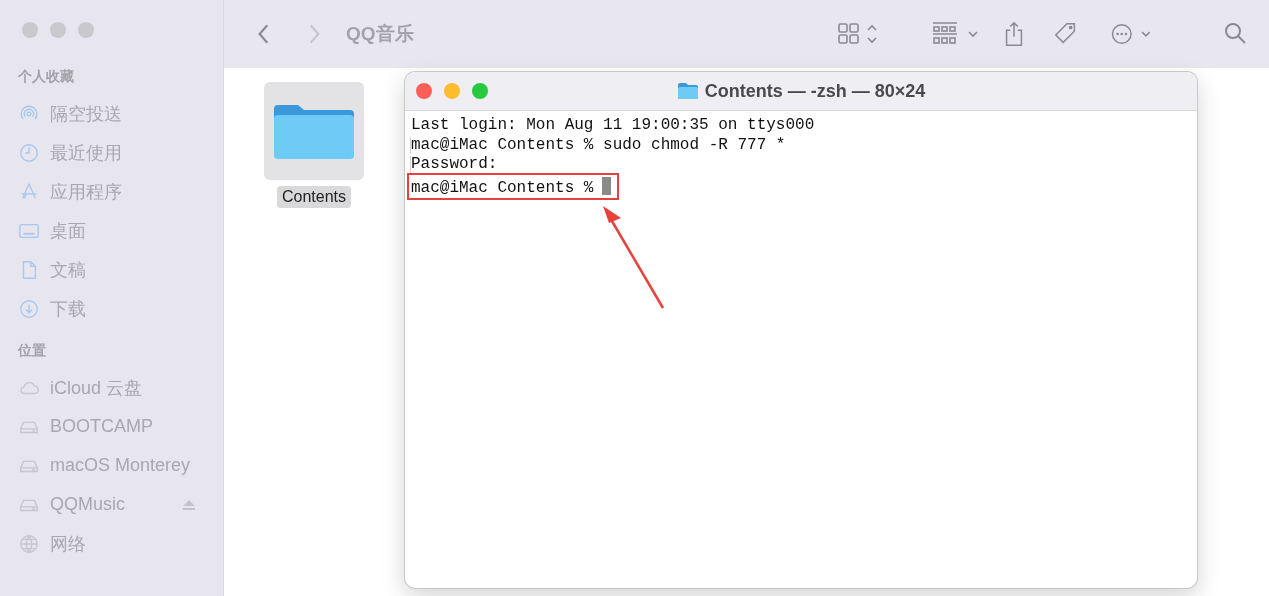  Describe the element at coordinates (86, 114) in the screenshot. I see `sidebar-label: 隔空投送` at that location.